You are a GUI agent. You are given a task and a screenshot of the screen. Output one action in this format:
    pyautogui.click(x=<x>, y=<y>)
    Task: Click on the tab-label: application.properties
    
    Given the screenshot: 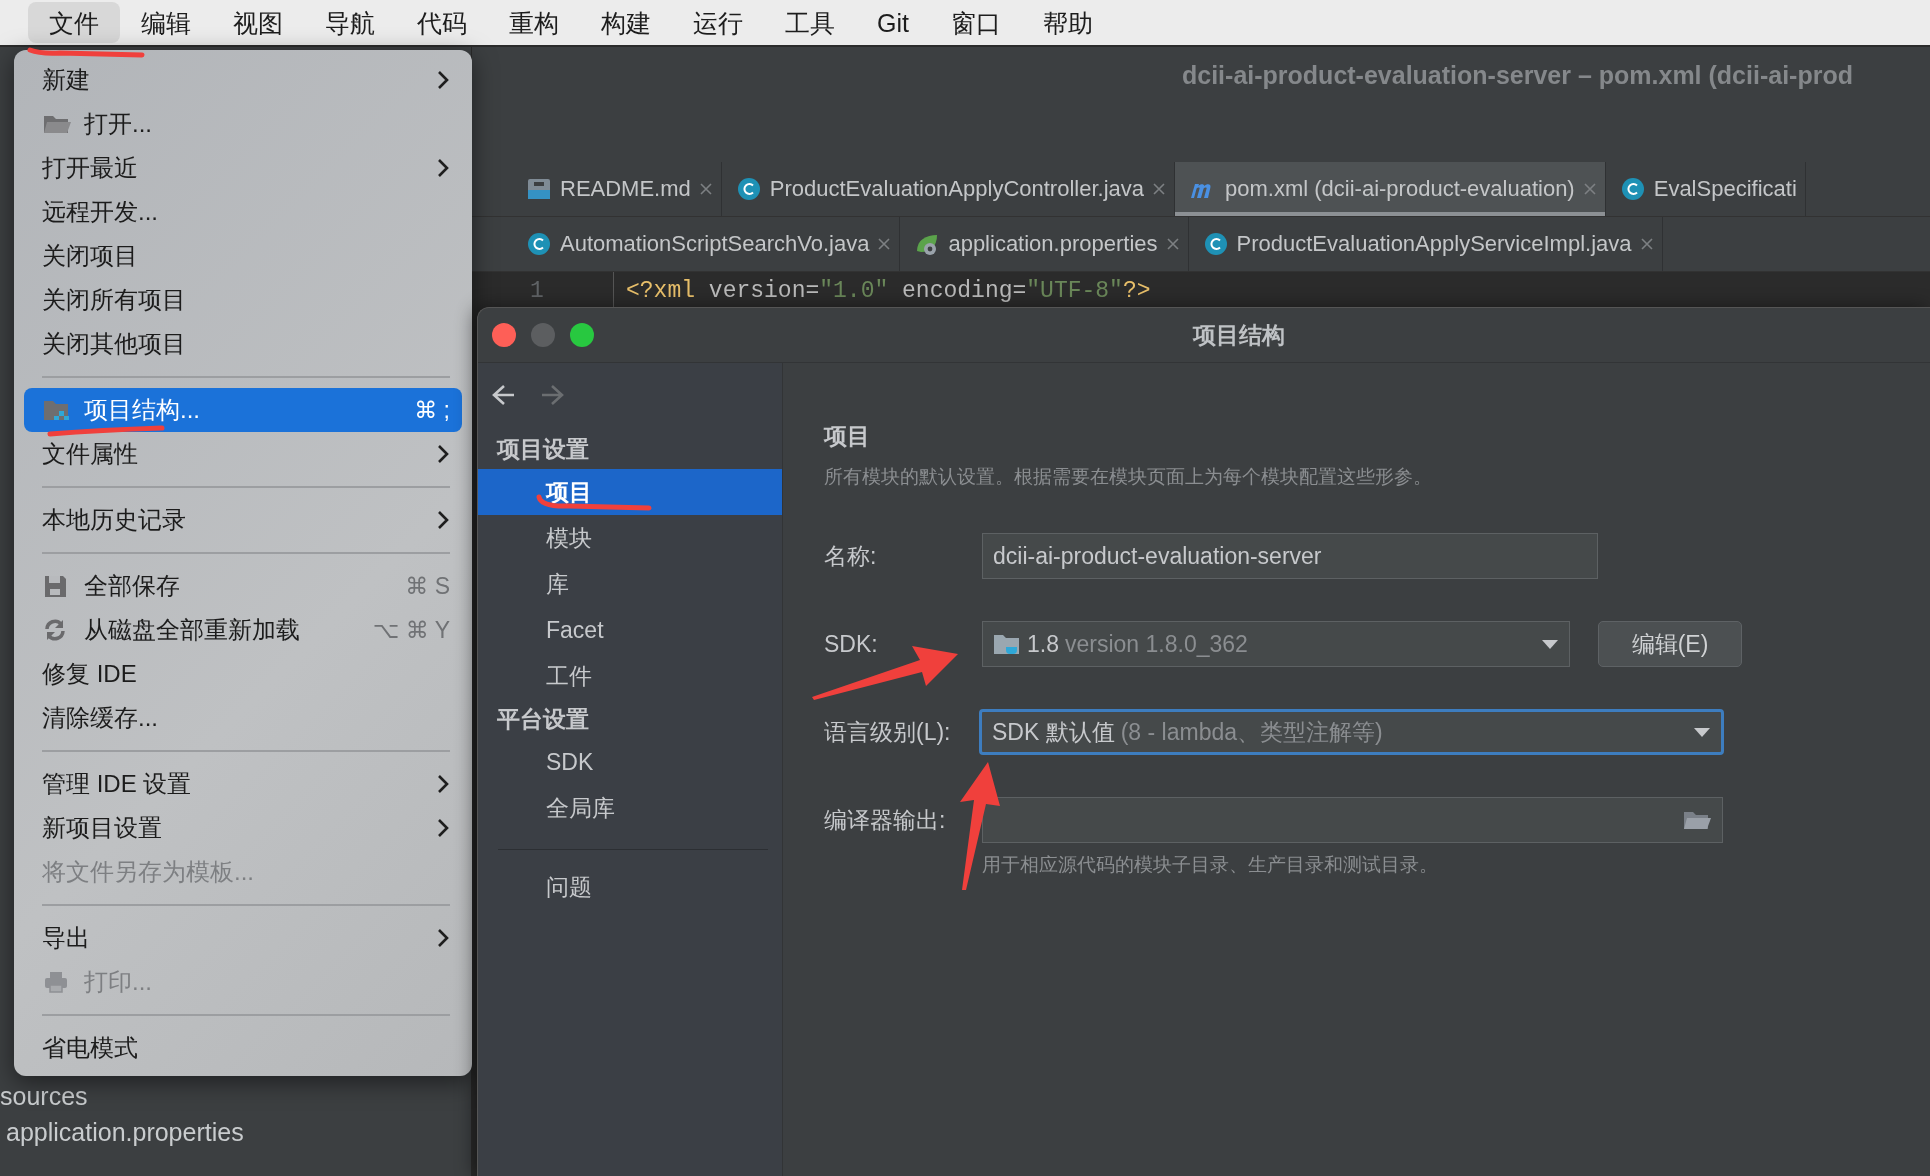 What is the action you would take?
    pyautogui.click(x=1053, y=244)
    